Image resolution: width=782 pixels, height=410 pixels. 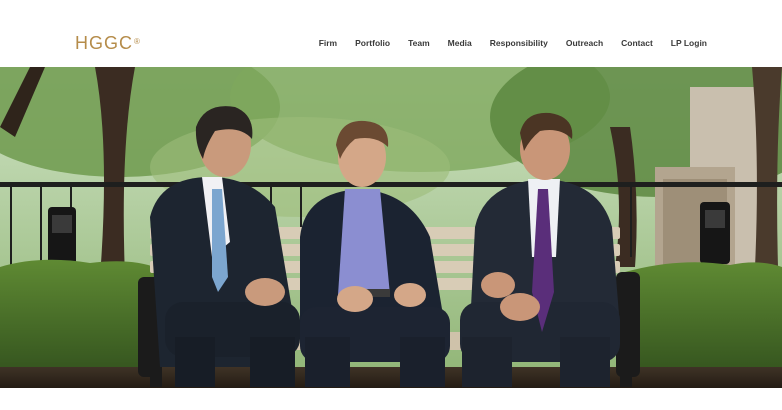 I want to click on nav-contact: Contact, so click(x=637, y=43).